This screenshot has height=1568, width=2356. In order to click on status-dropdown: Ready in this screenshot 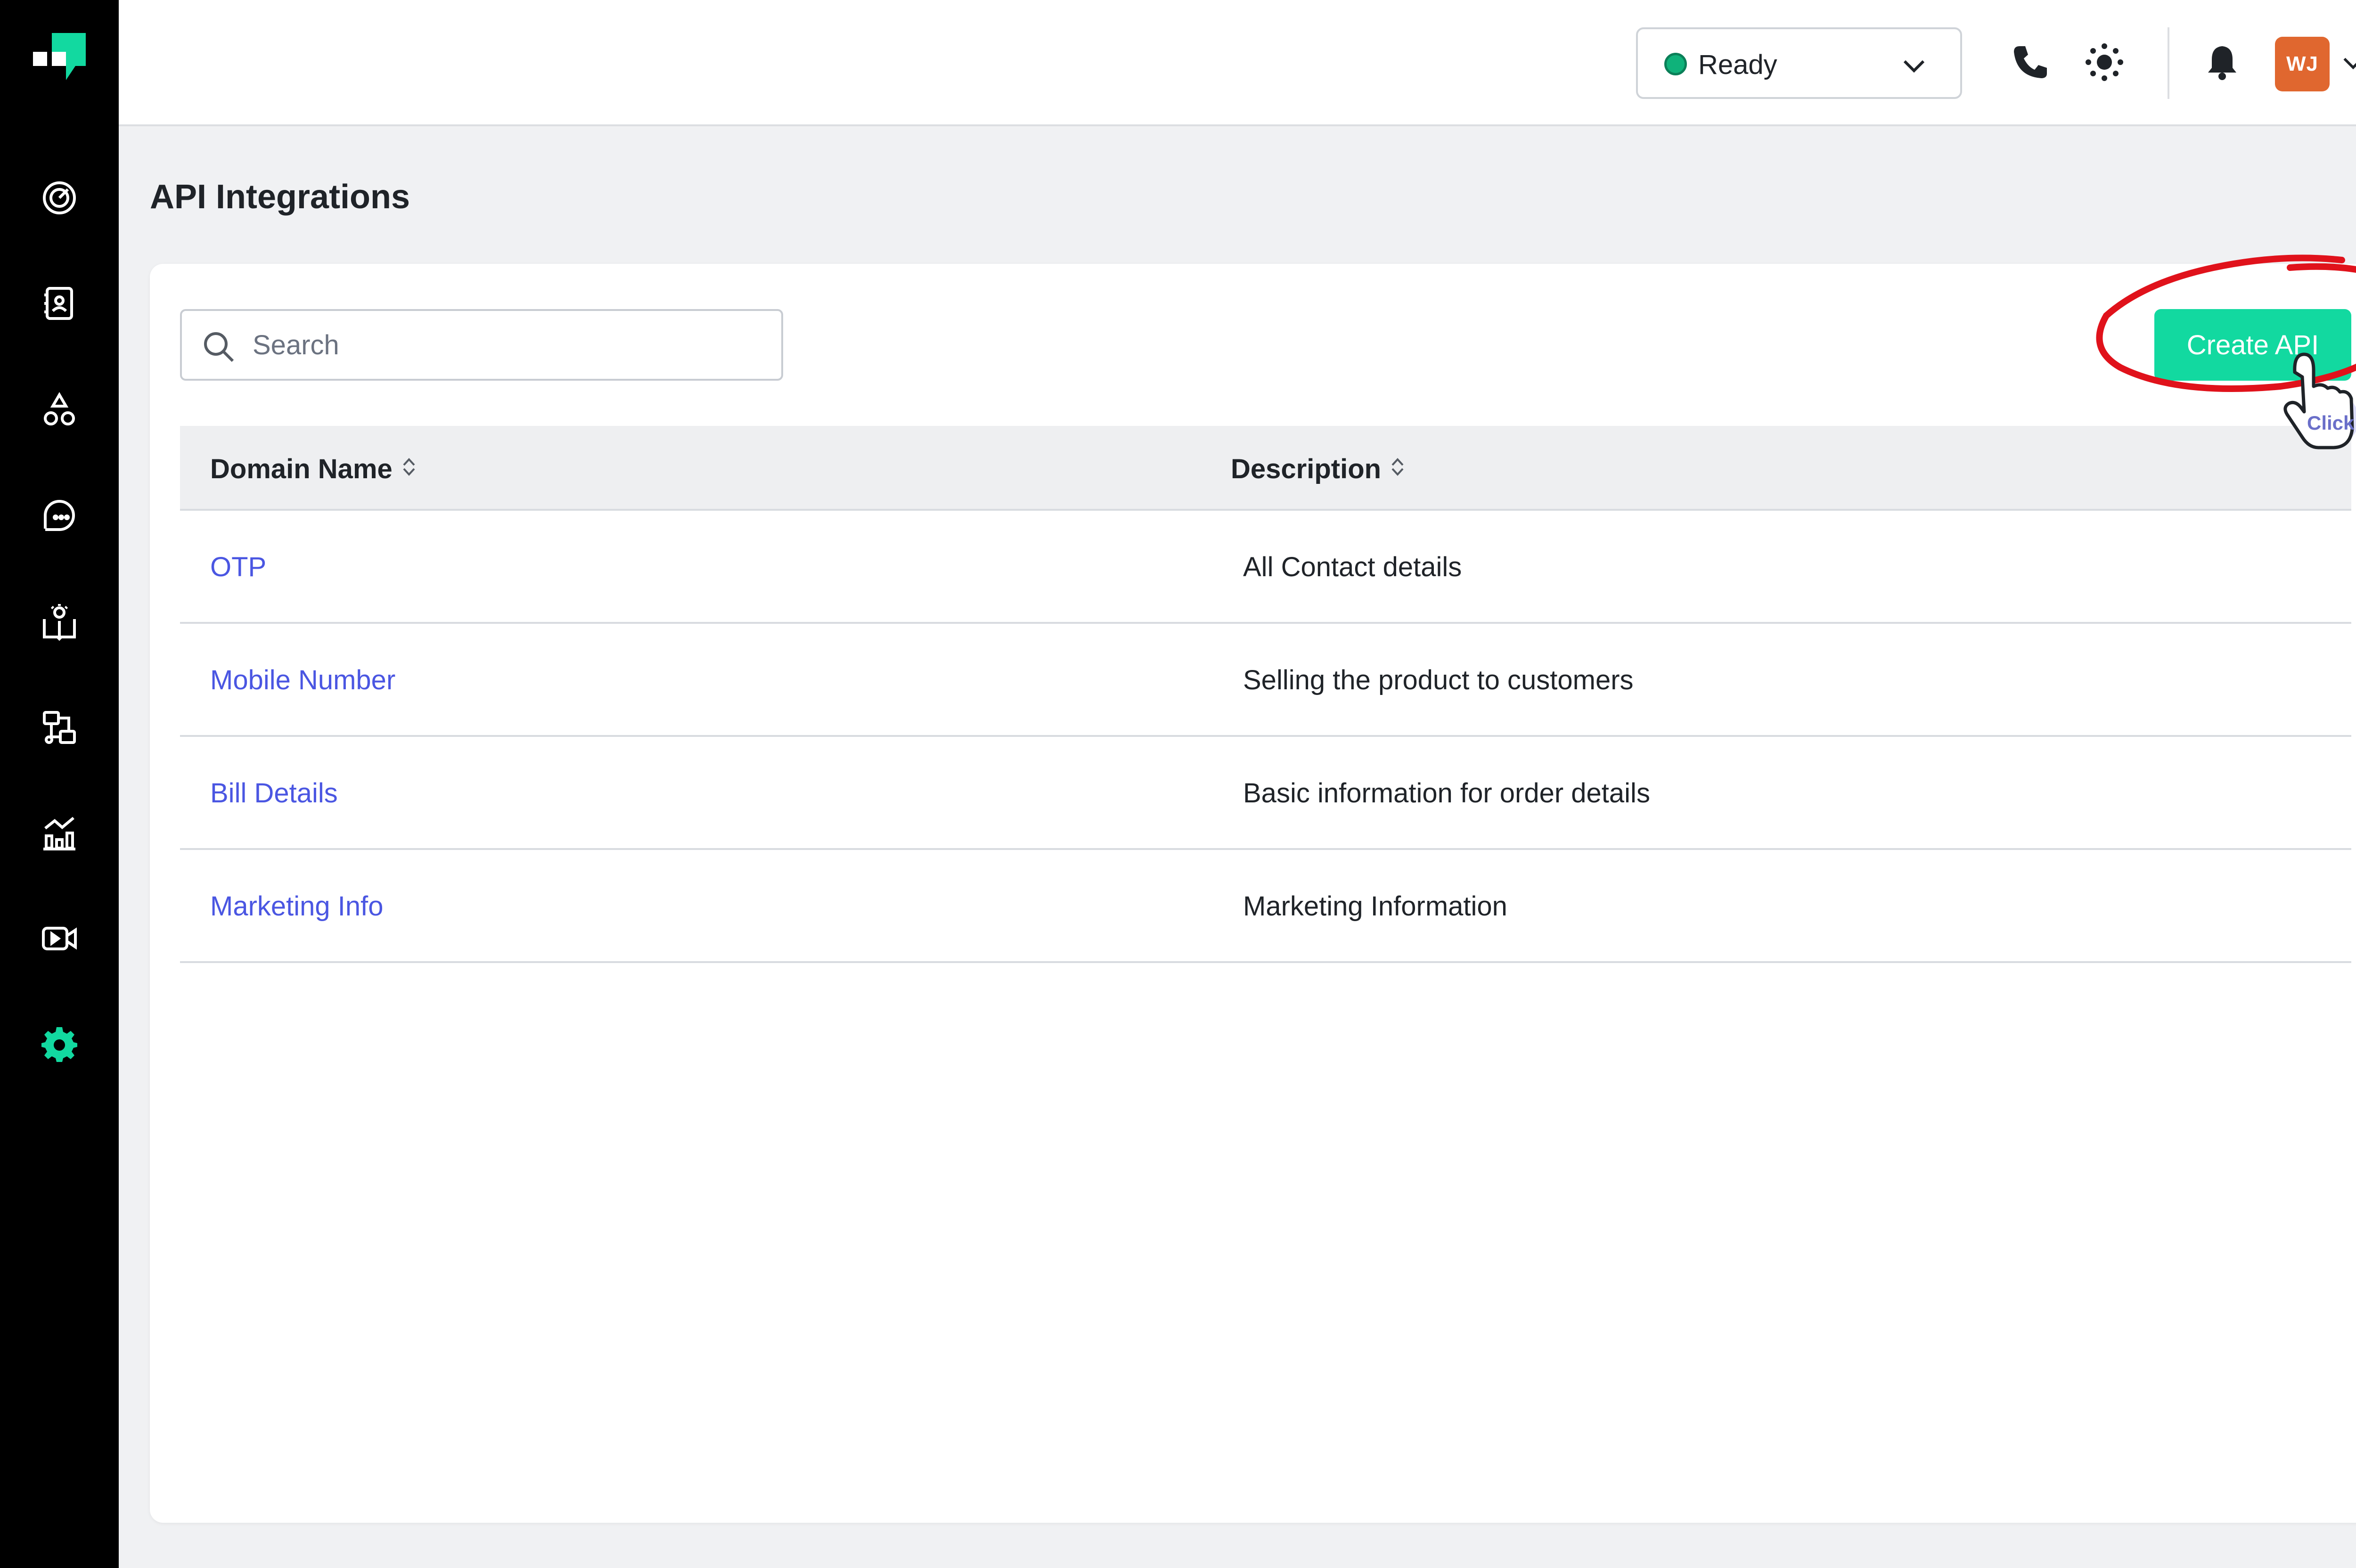, I will do `click(1799, 63)`.